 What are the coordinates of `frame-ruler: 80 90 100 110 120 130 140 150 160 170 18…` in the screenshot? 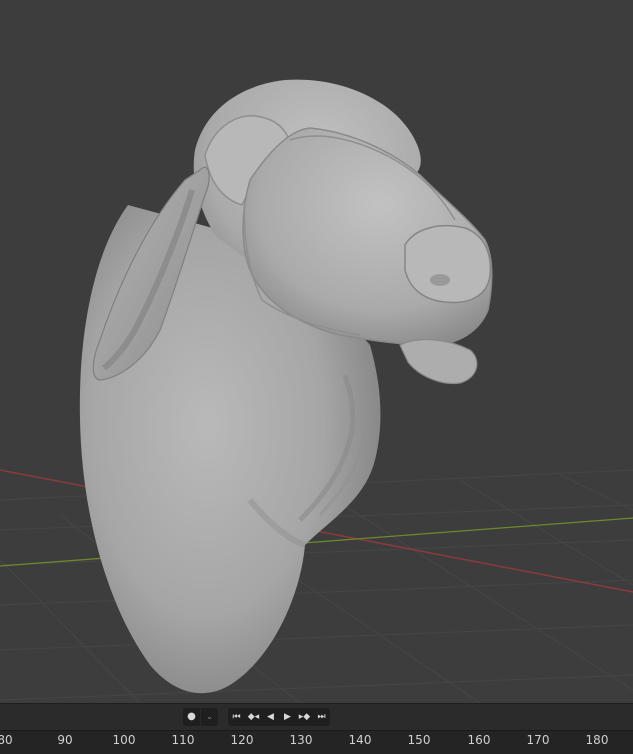 It's located at (316, 742).